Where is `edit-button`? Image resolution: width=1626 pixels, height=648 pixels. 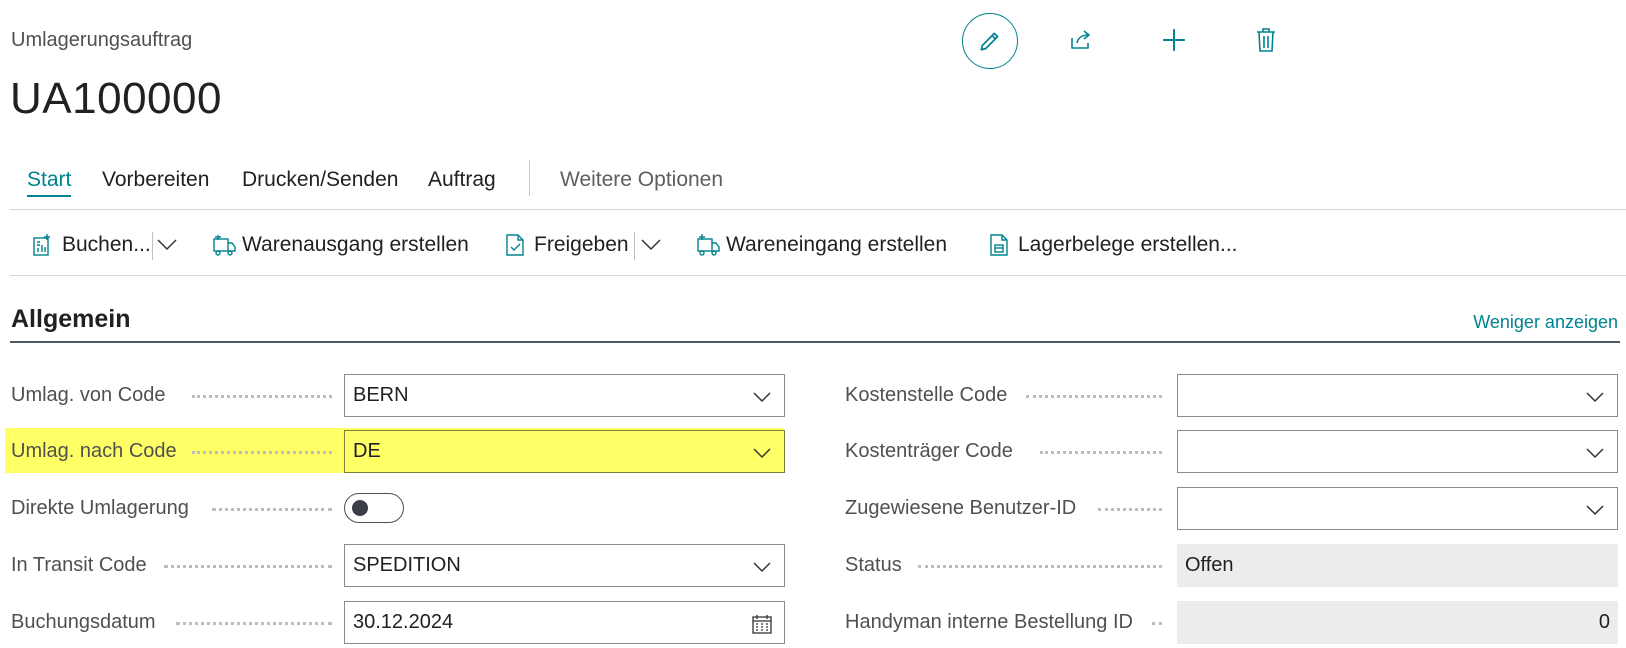
edit-button is located at coordinates (990, 41).